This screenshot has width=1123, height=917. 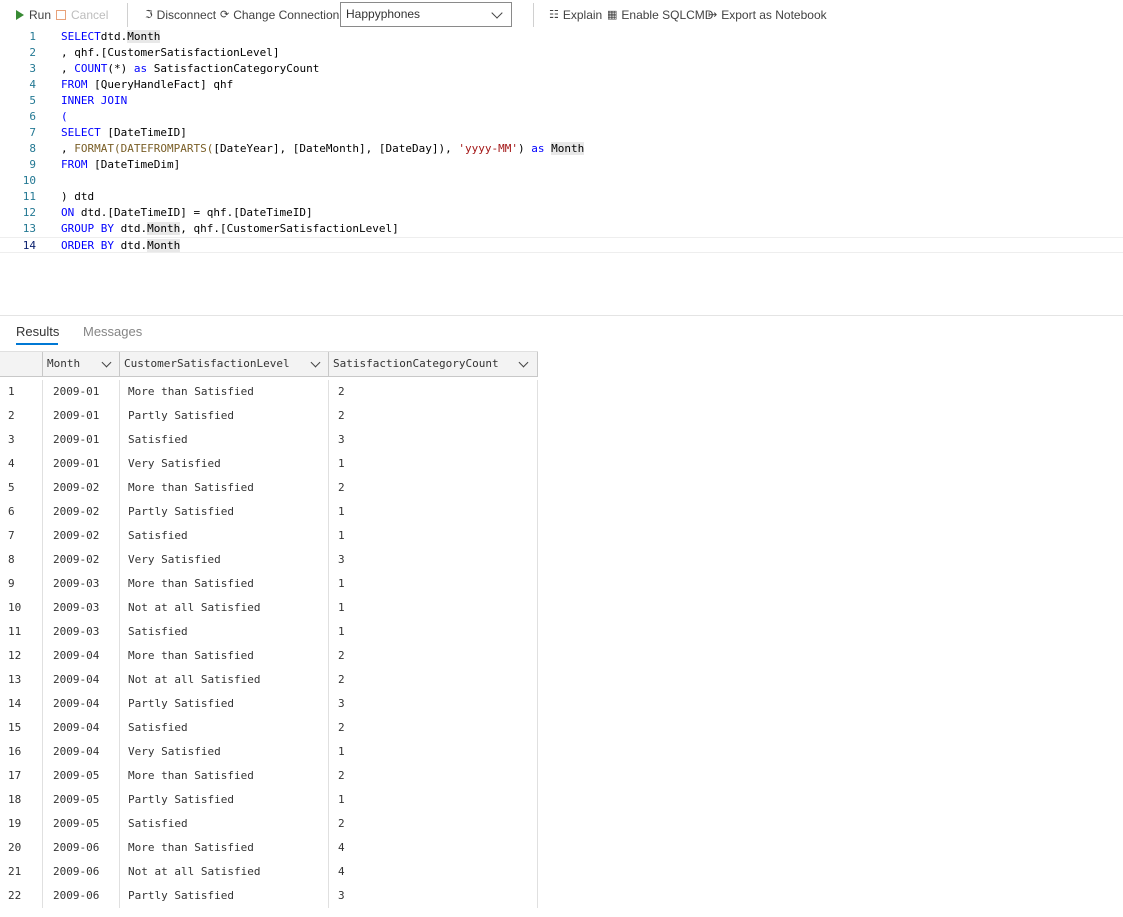 I want to click on code-line: 9 FROM [DateTimeDim], so click(x=561, y=165).